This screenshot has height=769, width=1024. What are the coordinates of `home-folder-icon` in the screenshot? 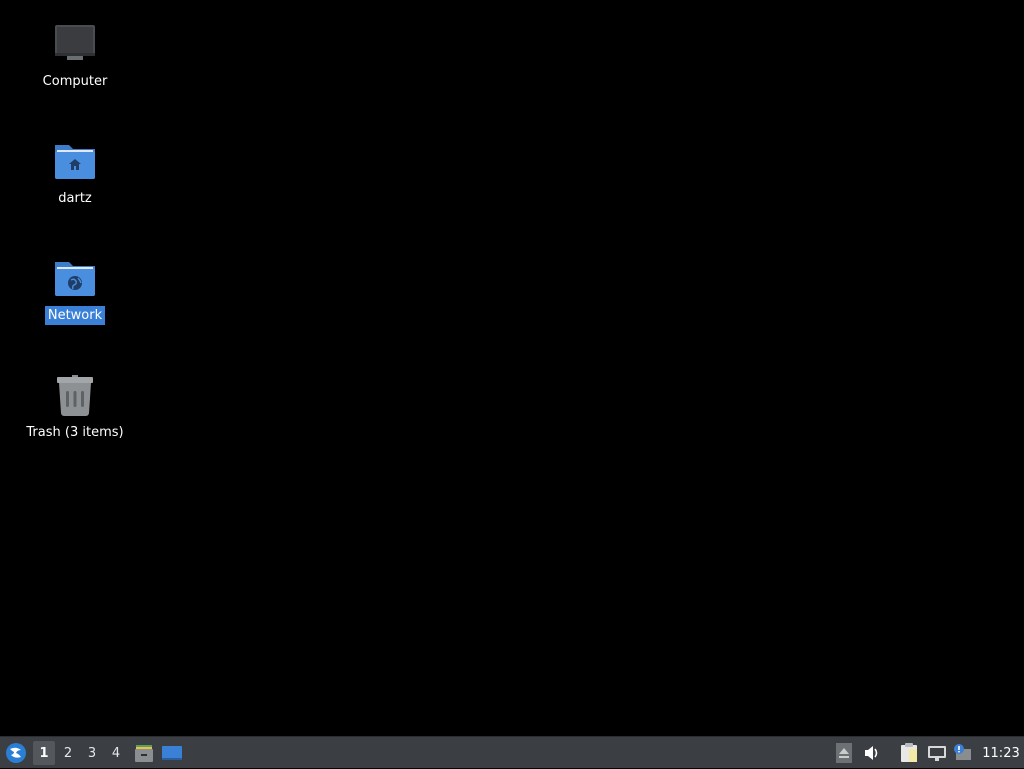 It's located at (75, 162).